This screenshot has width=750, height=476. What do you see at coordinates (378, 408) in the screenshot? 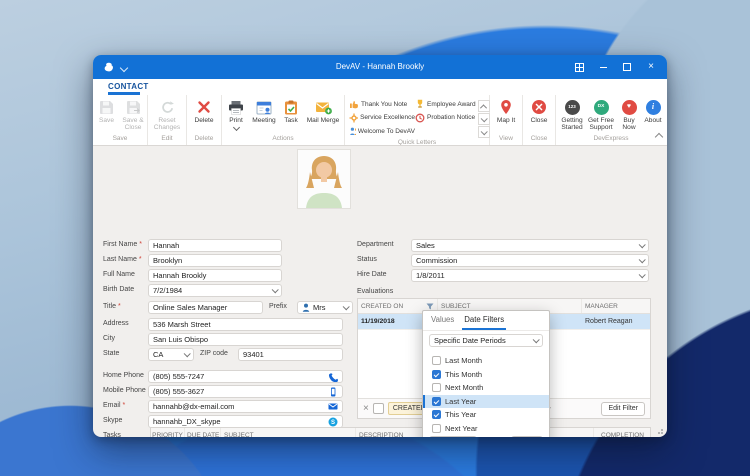
I see `filter-enabled-checkbox` at bounding box center [378, 408].